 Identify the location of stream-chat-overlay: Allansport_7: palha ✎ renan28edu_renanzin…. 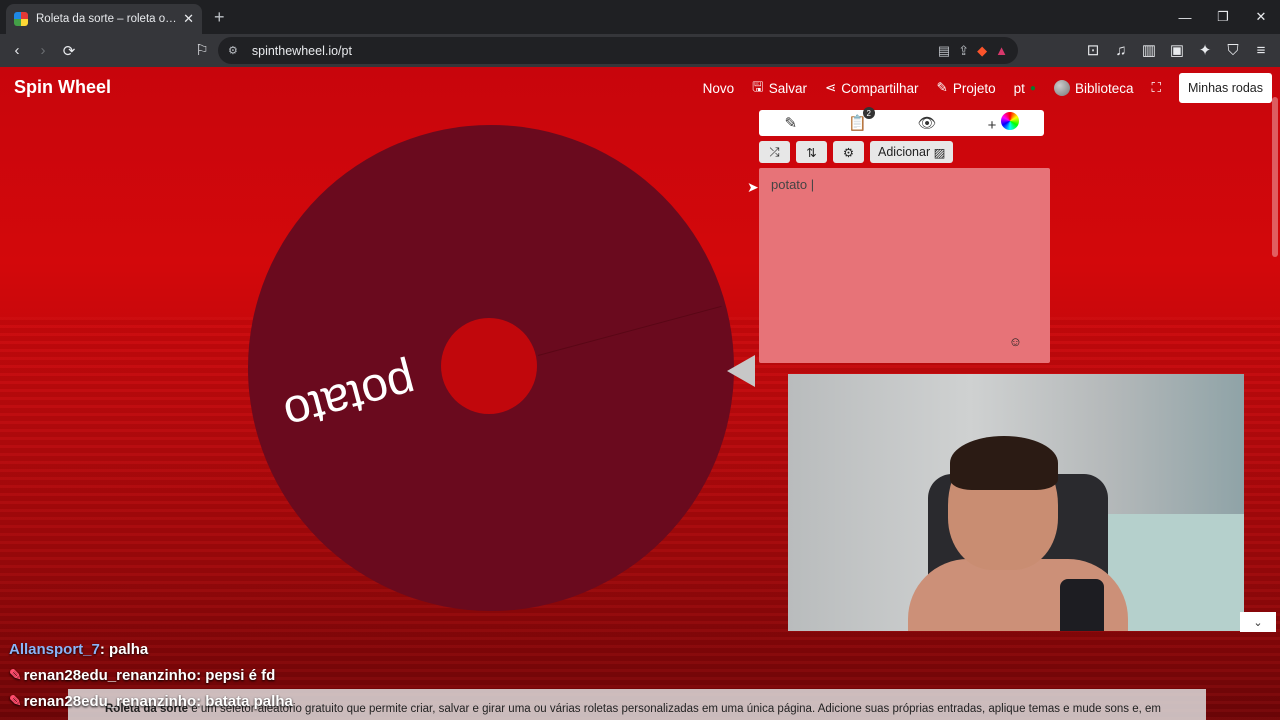
(151, 676).